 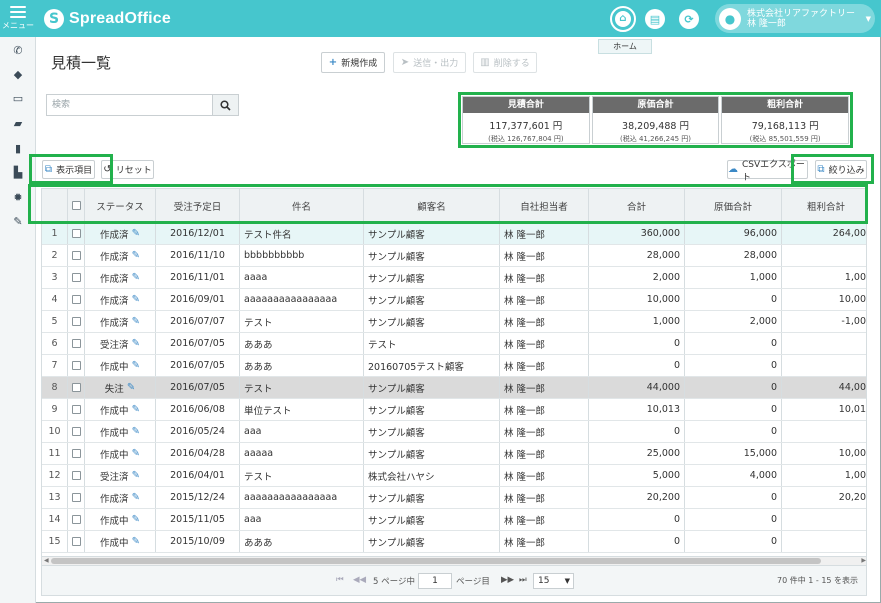 I want to click on table-row: 10 作成中 ✎ 2016/05/24 aaa サンプル顧客林 隆一郎 0 0, so click(x=454, y=432).